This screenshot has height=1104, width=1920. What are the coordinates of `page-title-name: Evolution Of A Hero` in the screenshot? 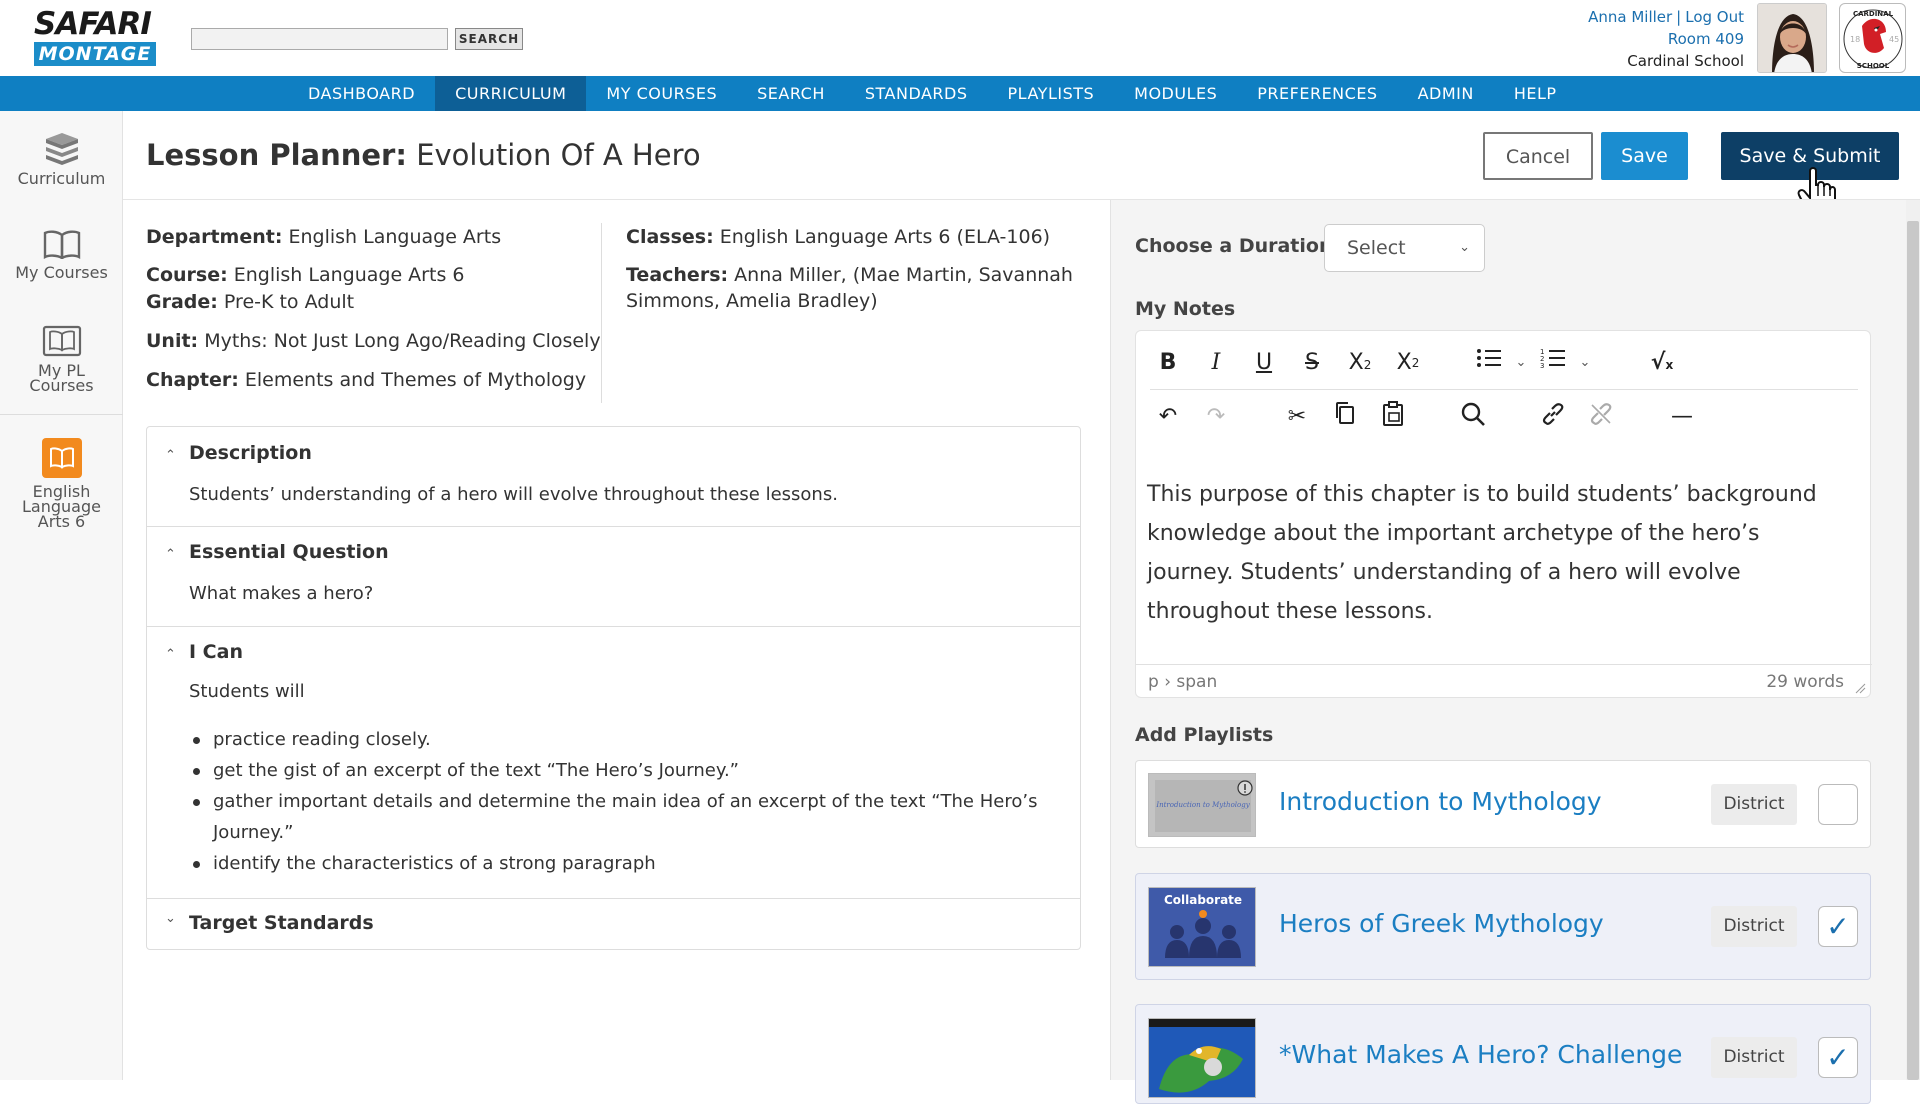 It's located at (558, 155).